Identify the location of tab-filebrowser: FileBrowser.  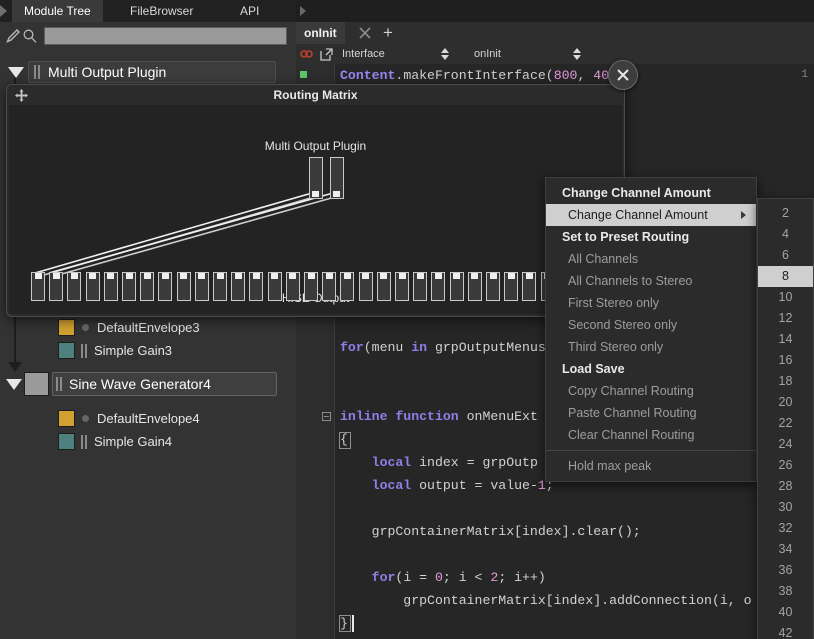
(161, 11).